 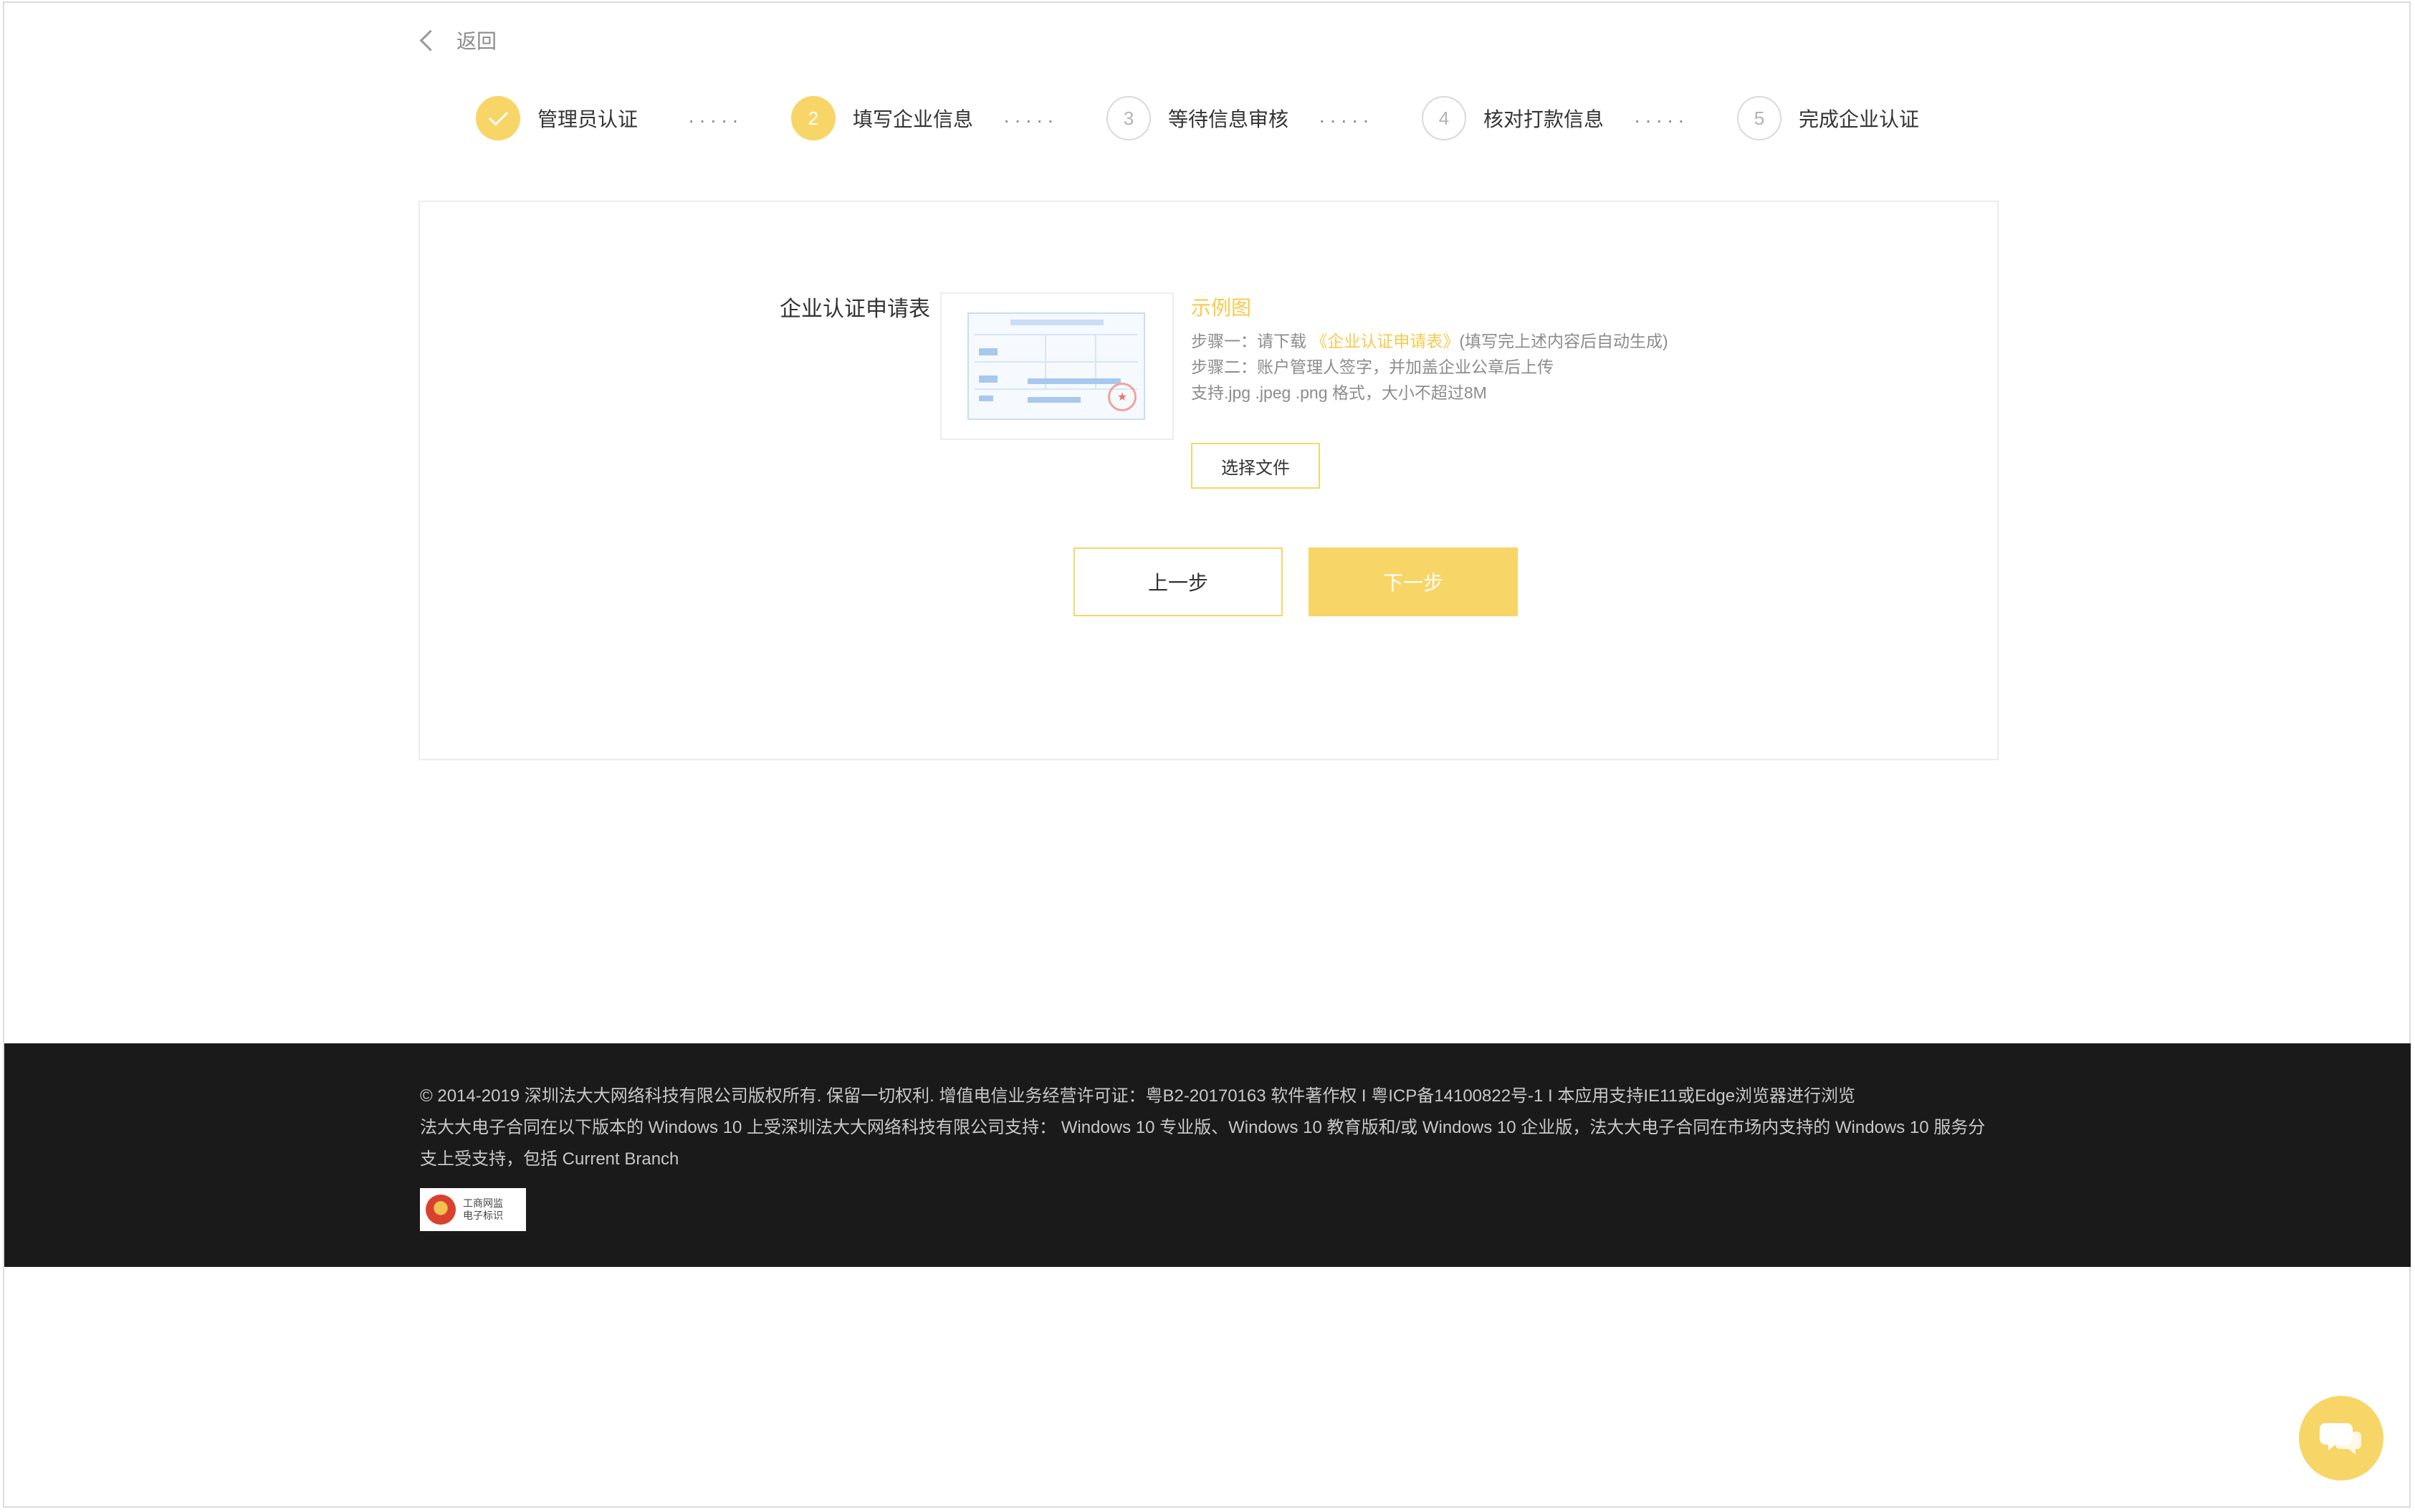 What do you see at coordinates (1123, 397) in the screenshot?
I see `seal-stamp-icon: ★` at bounding box center [1123, 397].